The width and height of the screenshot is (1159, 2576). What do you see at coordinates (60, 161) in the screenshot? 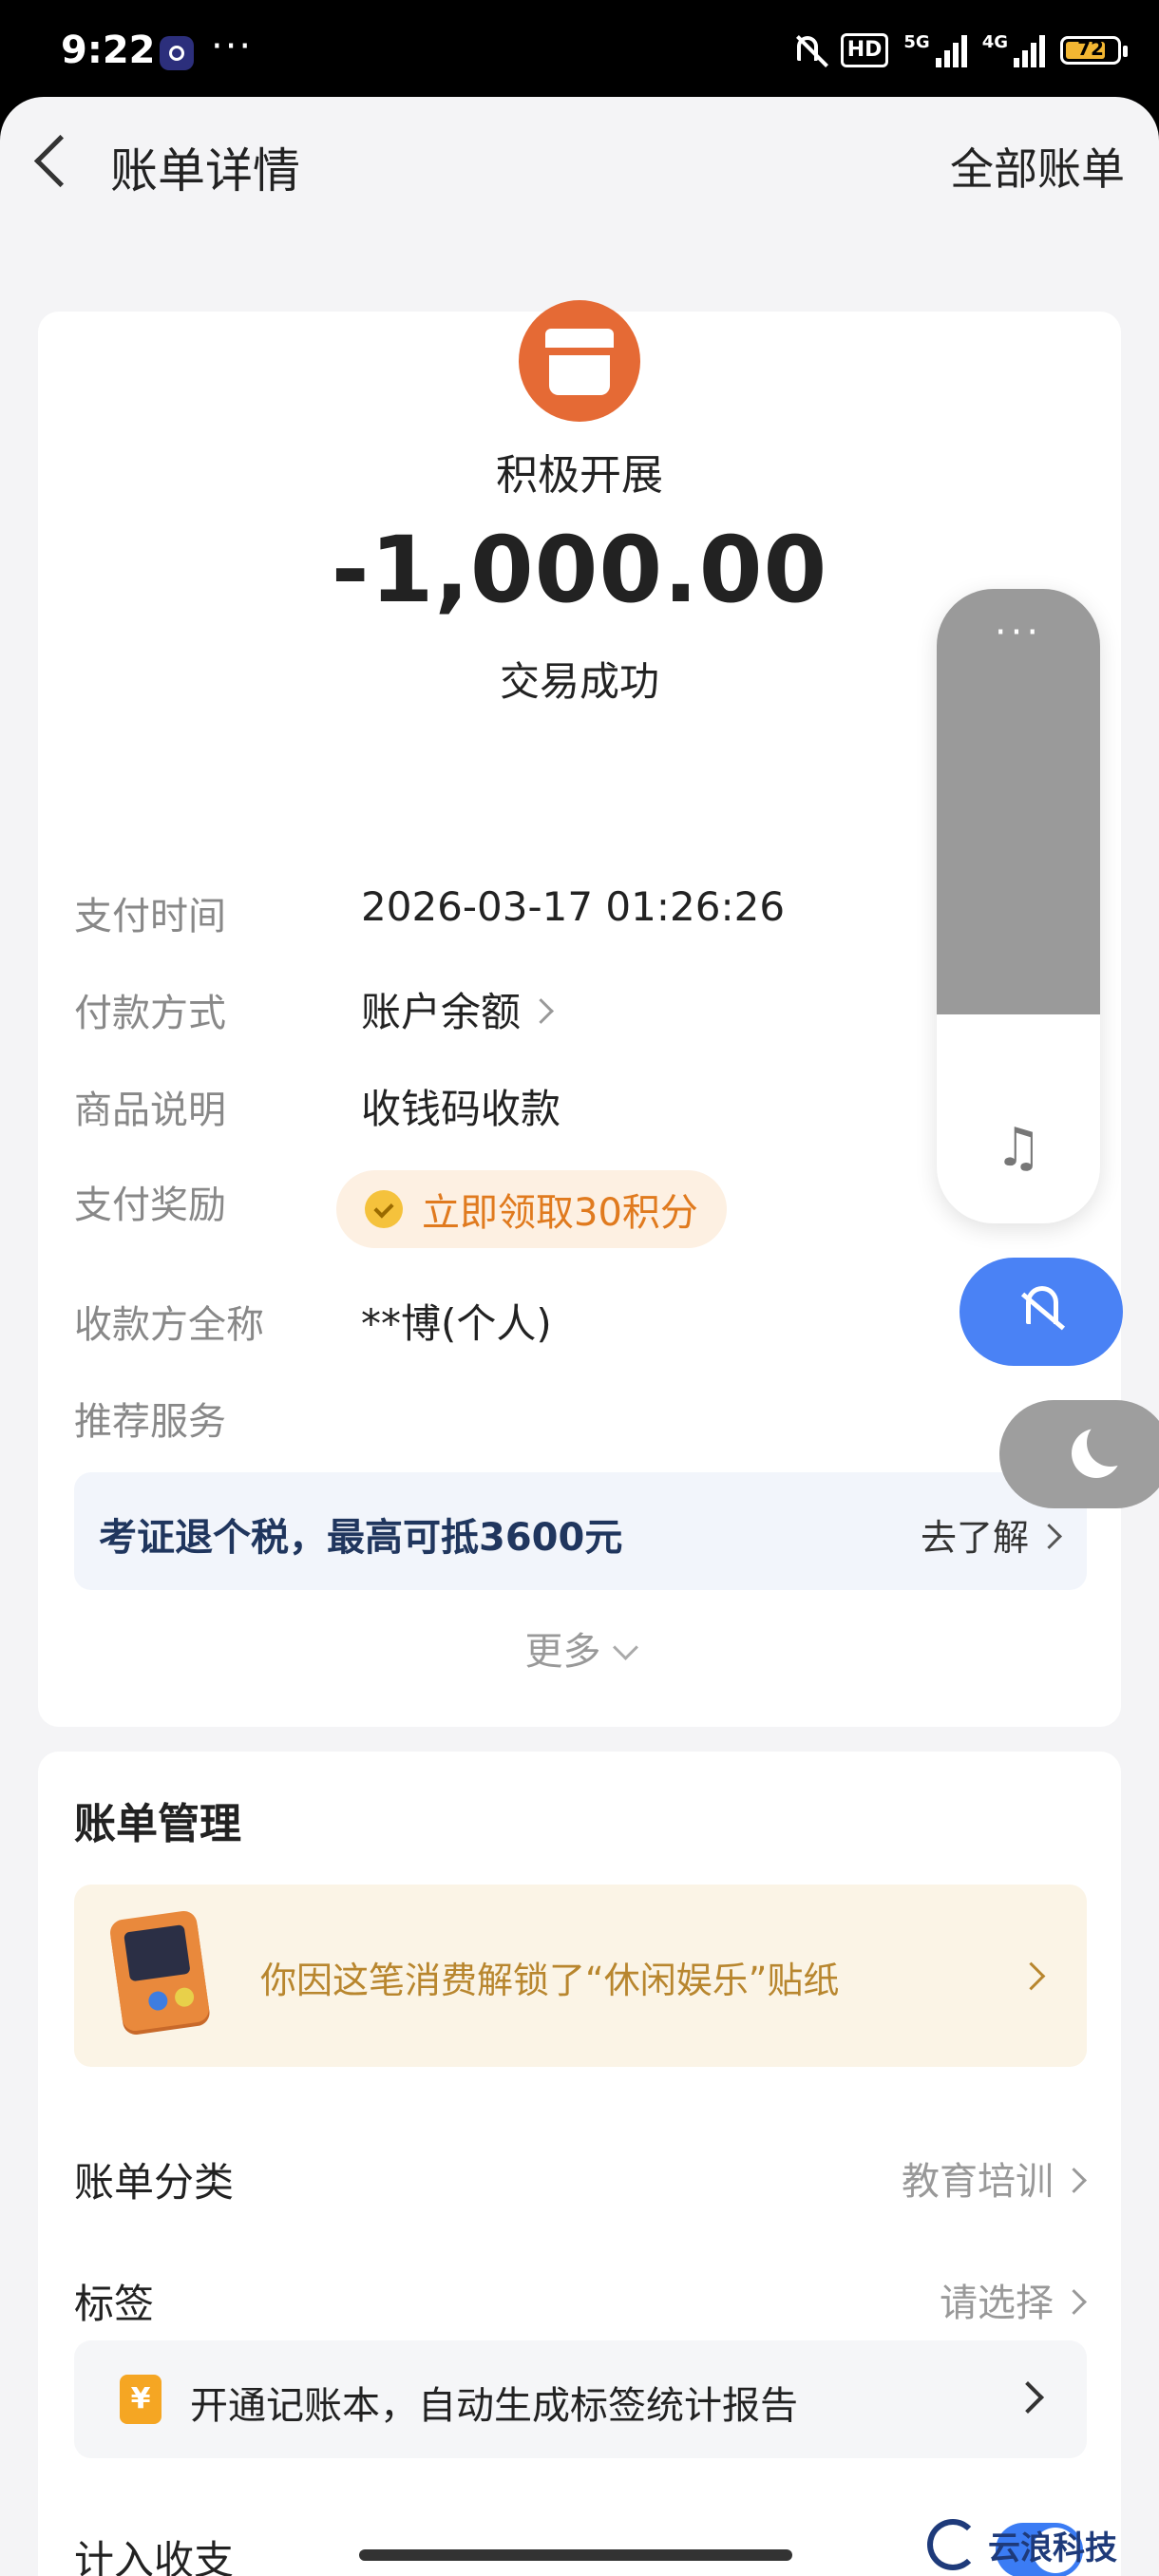
I see `back-icon` at bounding box center [60, 161].